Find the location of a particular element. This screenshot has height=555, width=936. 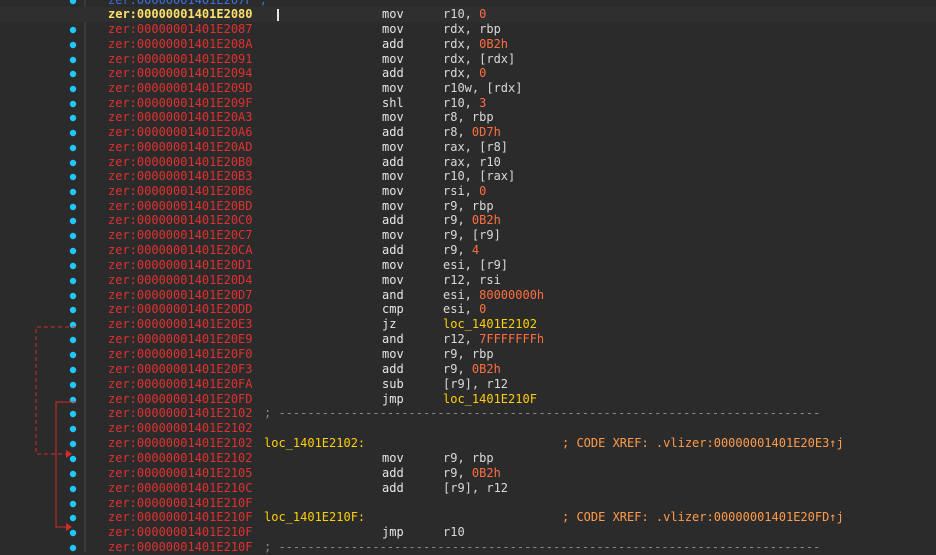

xref-comment: ; CODE XREF: .vlizer:00000001401E20FD↑j is located at coordinates (703, 517).